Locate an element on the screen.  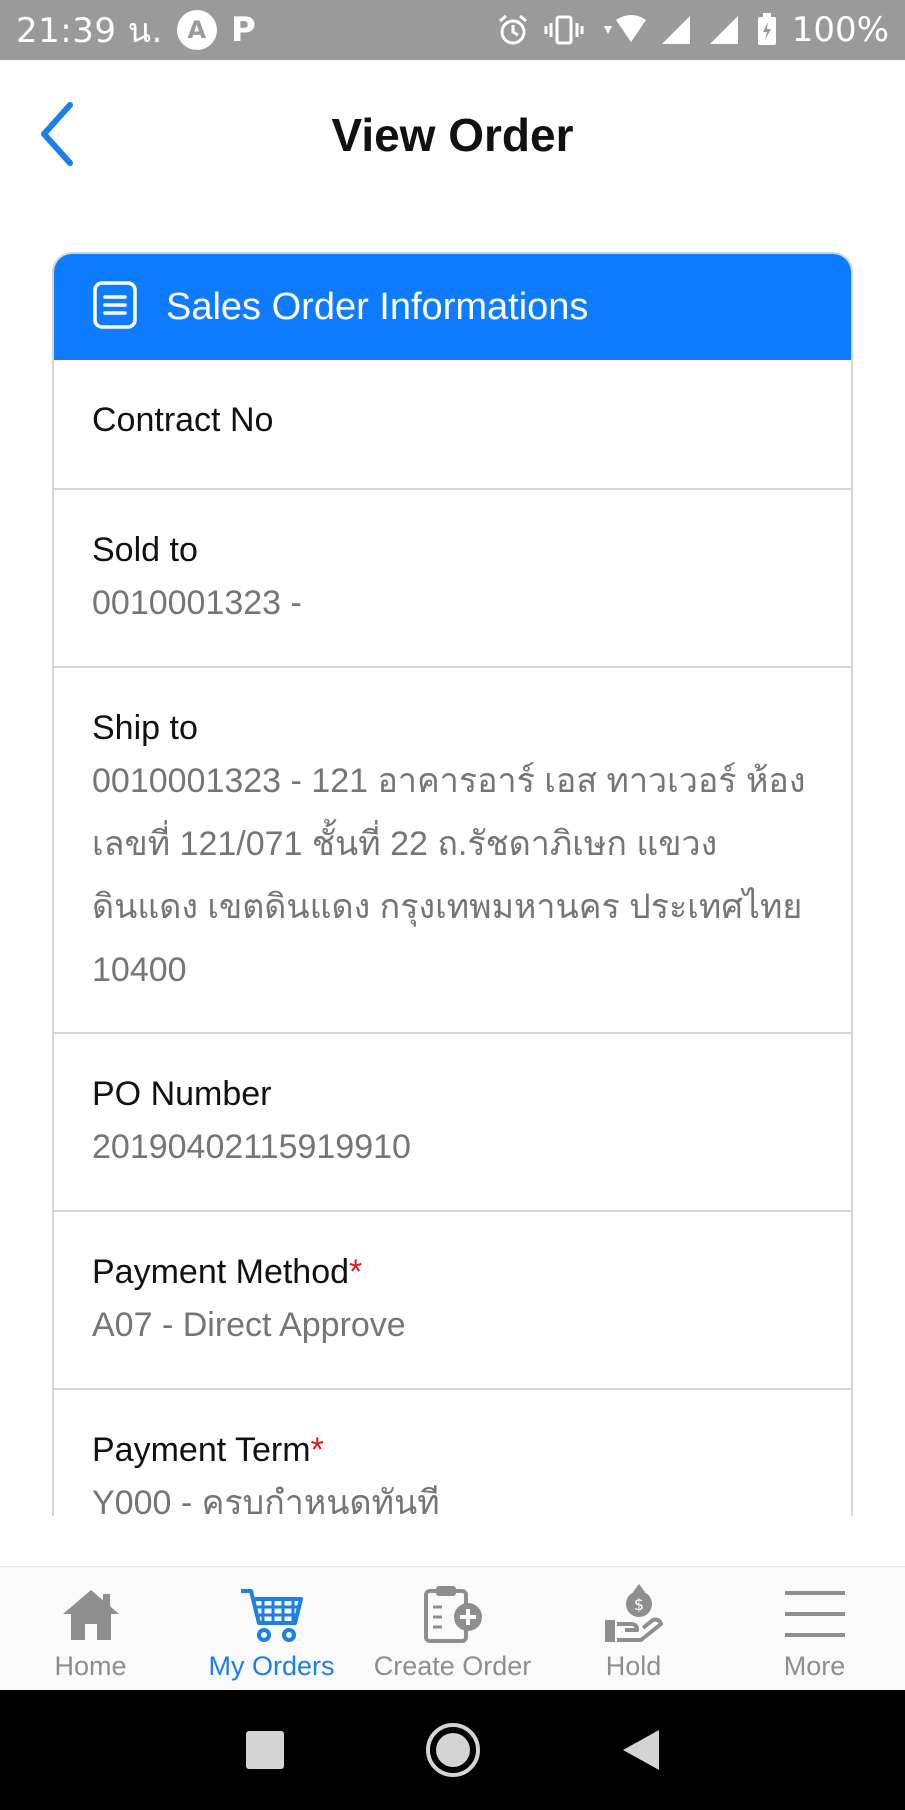
status-right: 100% is located at coordinates (692, 30).